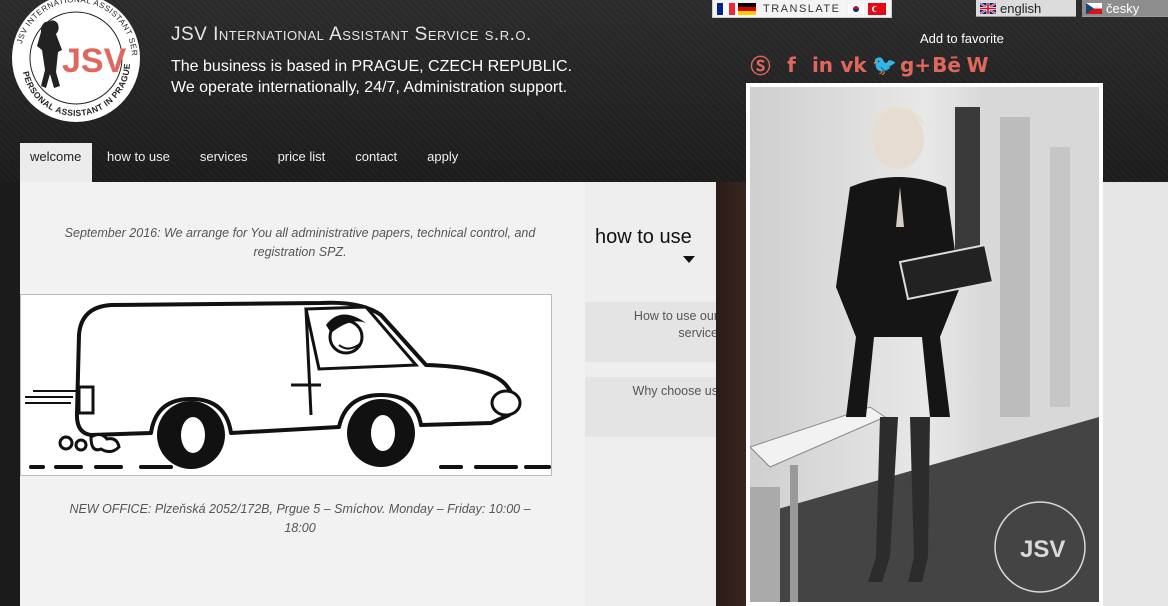 Image resolution: width=1168 pixels, height=606 pixels. Describe the element at coordinates (442, 162) in the screenshot. I see `nav-apply: apply` at that location.